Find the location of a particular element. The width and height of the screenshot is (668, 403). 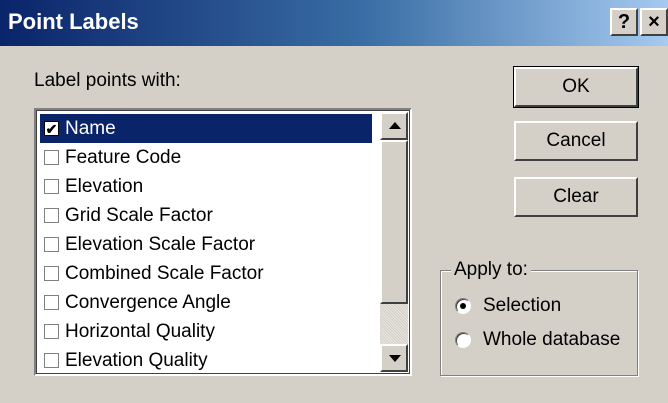

list-item-horizontal-quality: Horizontal Quality is located at coordinates (206, 331).